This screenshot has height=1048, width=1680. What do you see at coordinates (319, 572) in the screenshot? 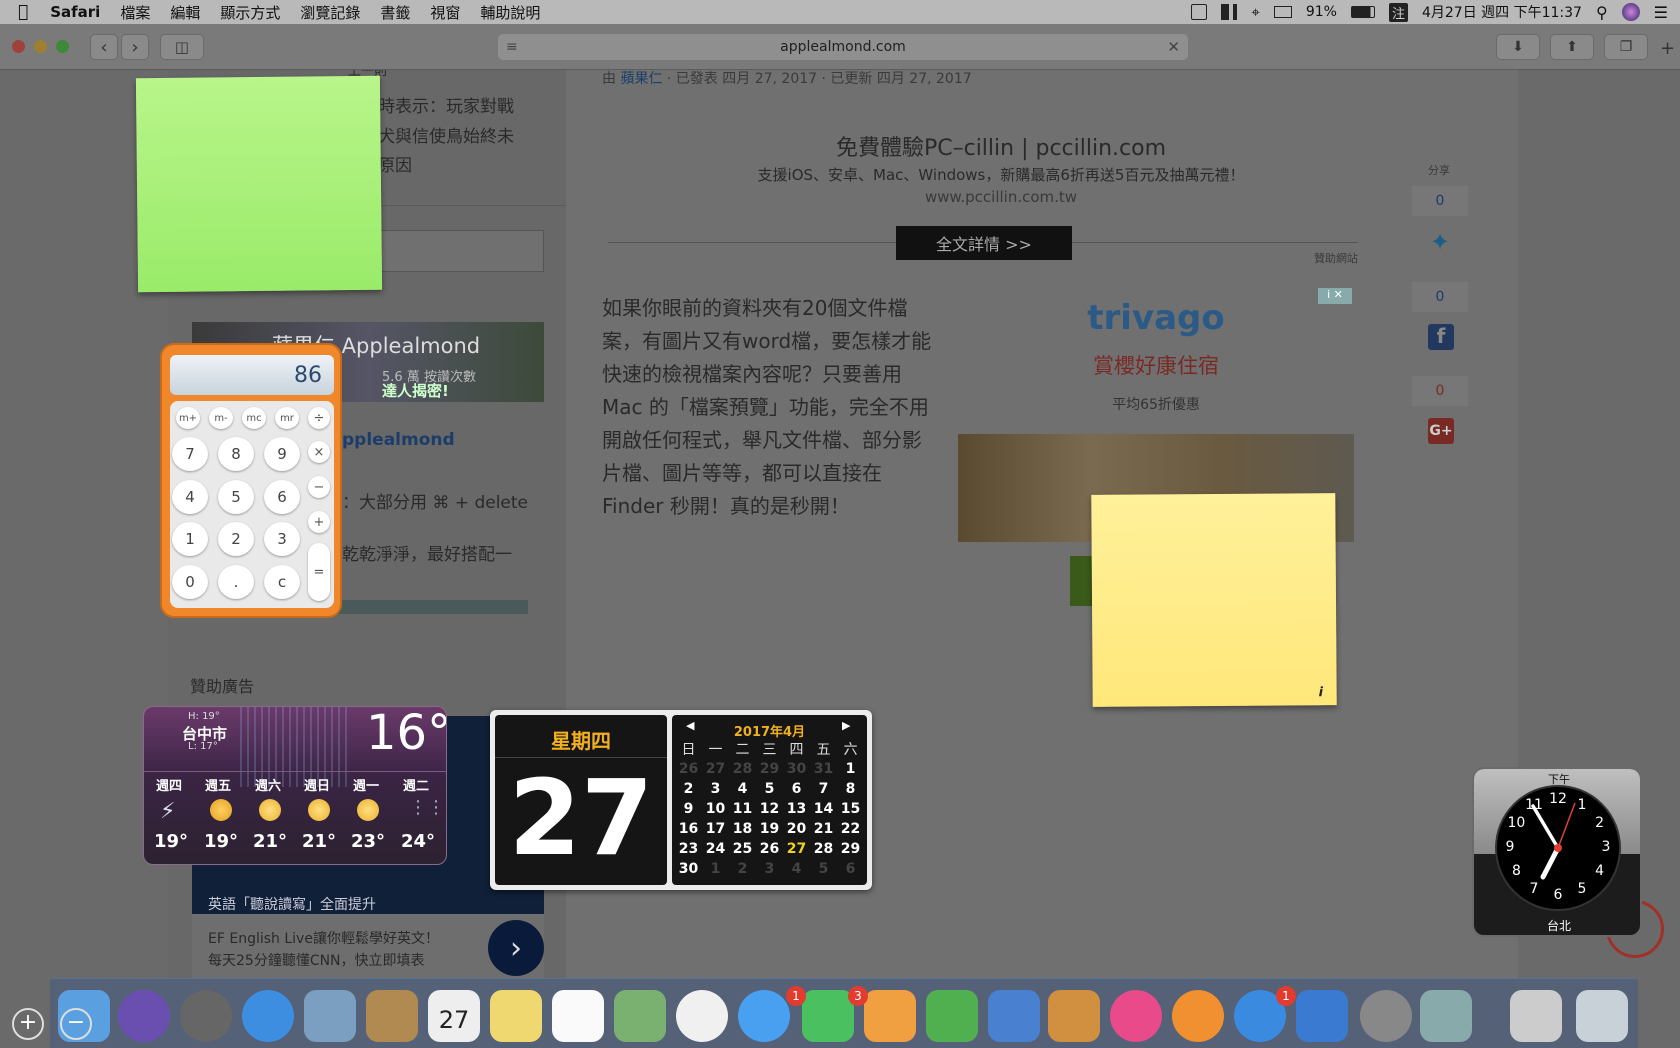
I see `key-equals: =` at bounding box center [319, 572].